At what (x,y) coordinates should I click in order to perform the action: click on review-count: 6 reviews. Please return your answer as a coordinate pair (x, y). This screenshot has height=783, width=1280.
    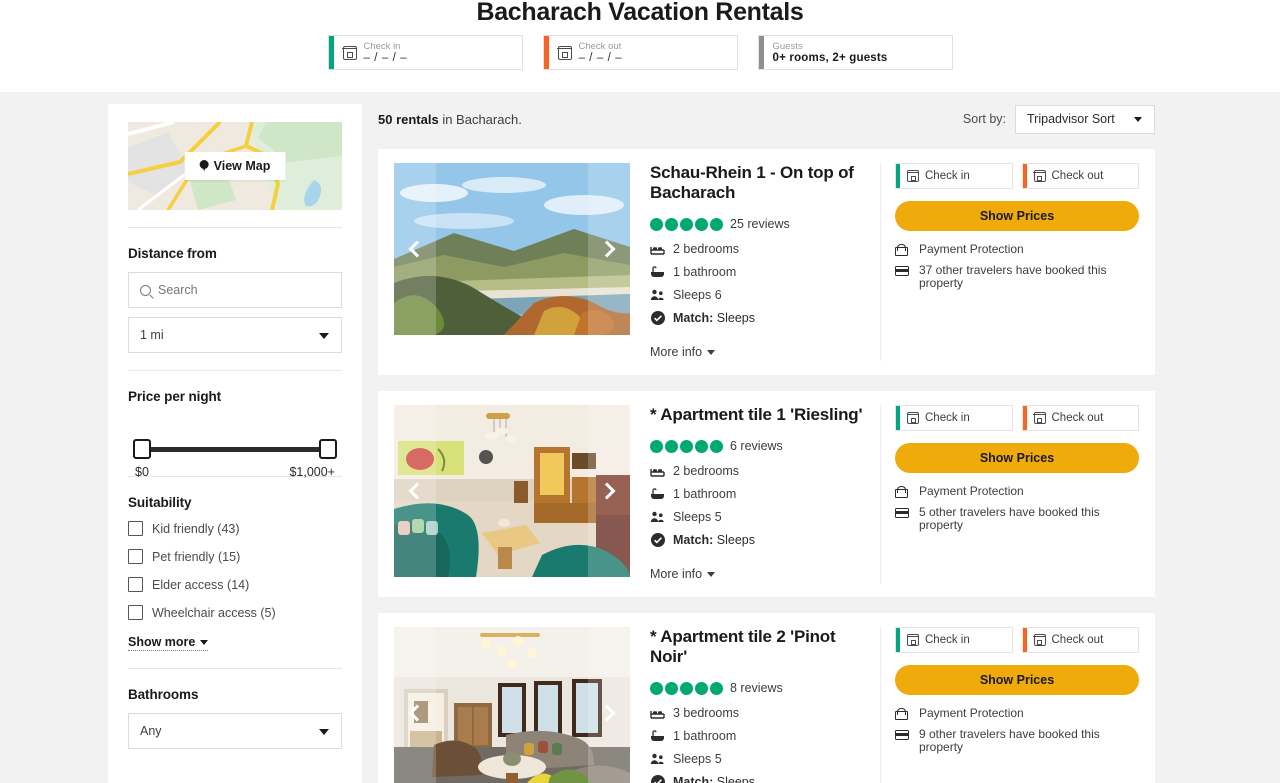
    Looking at the image, I should click on (756, 446).